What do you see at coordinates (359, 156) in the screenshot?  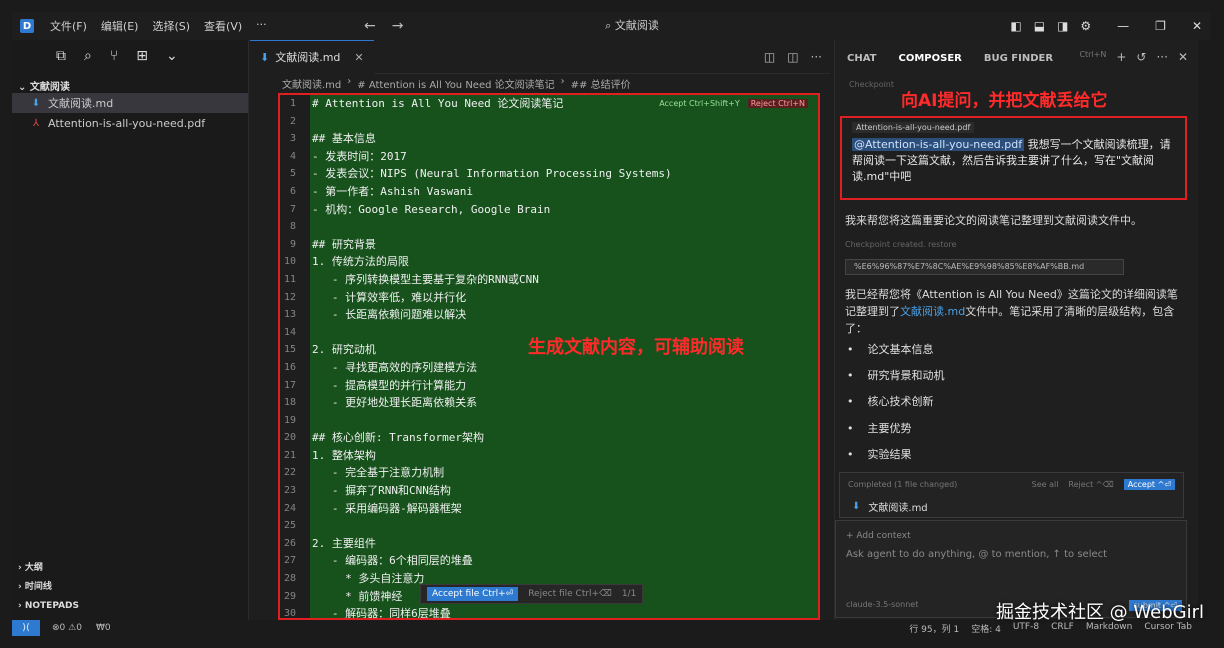 I see `code-text: - 发表时间：2017` at bounding box center [359, 156].